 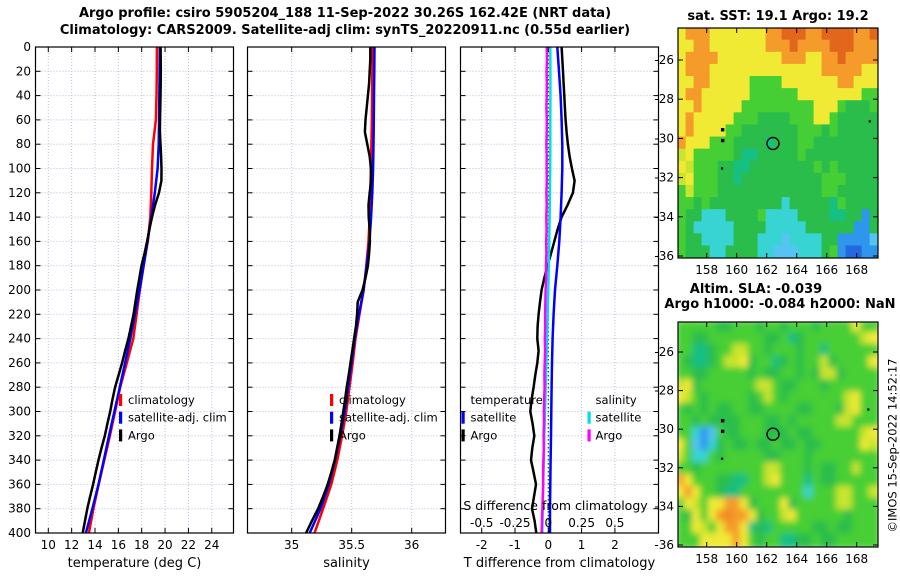 I want to click on tick-label: 36, so click(x=411, y=545).